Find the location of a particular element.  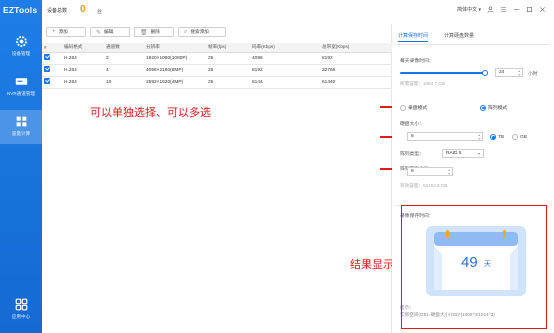

array-type-label: 阵列类型： is located at coordinates (412, 154).